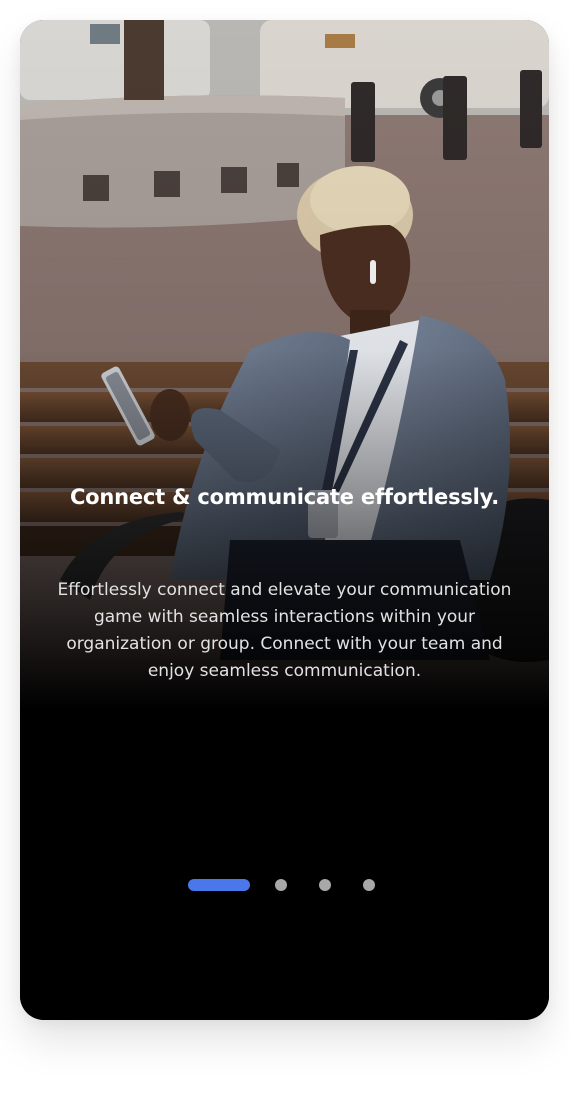 This screenshot has width=569, height=1120. I want to click on page-indicator, so click(284, 885).